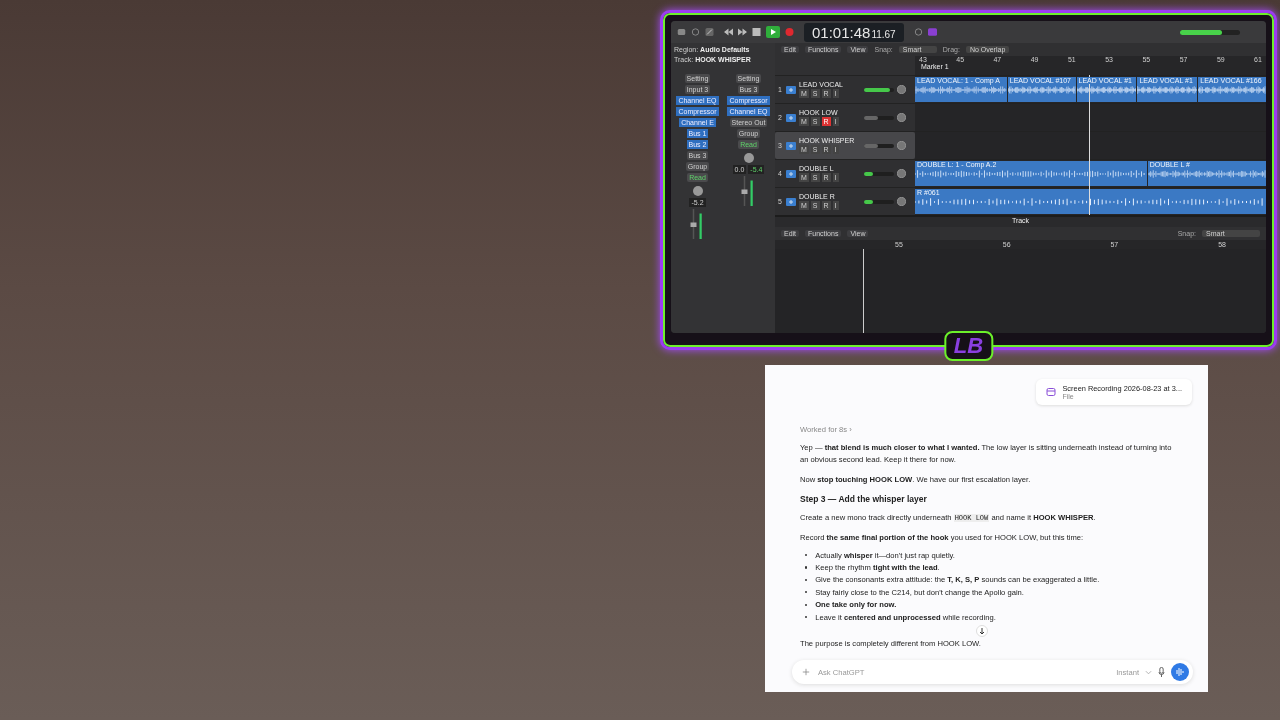 The image size is (1280, 720). Describe the element at coordinates (742, 32) in the screenshot. I see `fast-forward-icon` at that location.